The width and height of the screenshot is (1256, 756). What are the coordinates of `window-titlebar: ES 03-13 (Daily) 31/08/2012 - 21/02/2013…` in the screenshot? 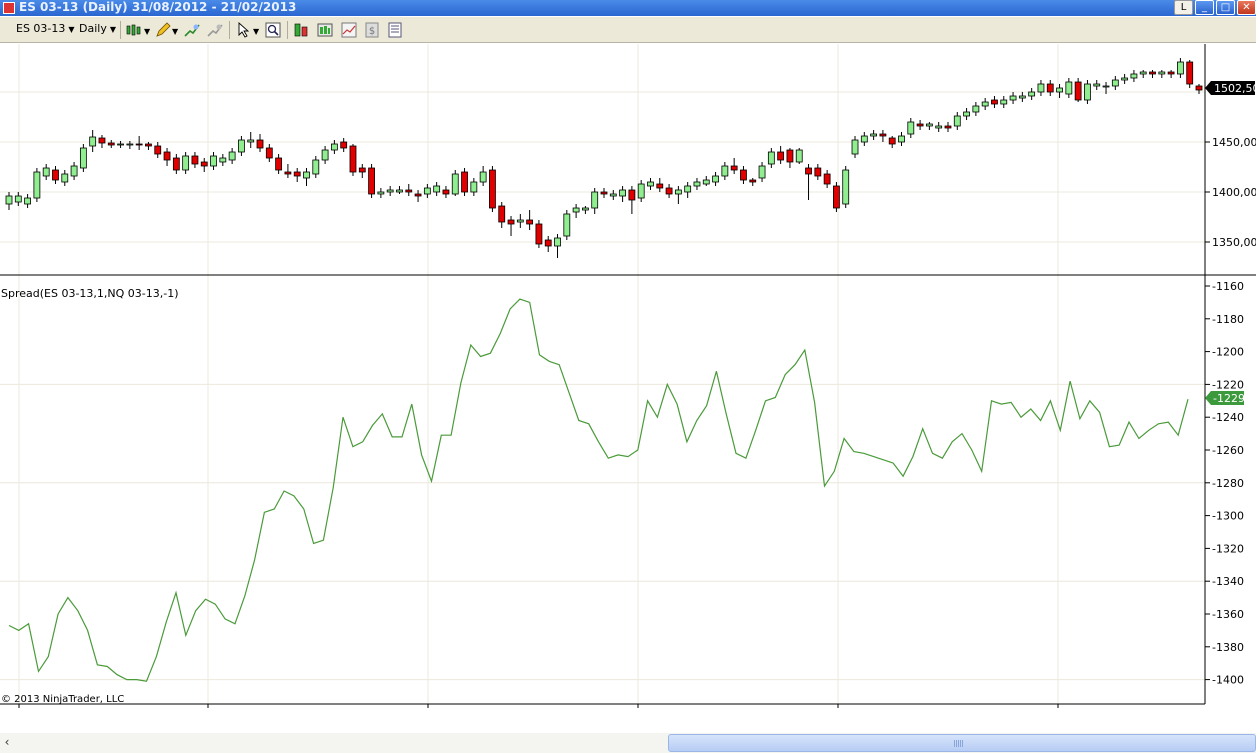 It's located at (628, 8).